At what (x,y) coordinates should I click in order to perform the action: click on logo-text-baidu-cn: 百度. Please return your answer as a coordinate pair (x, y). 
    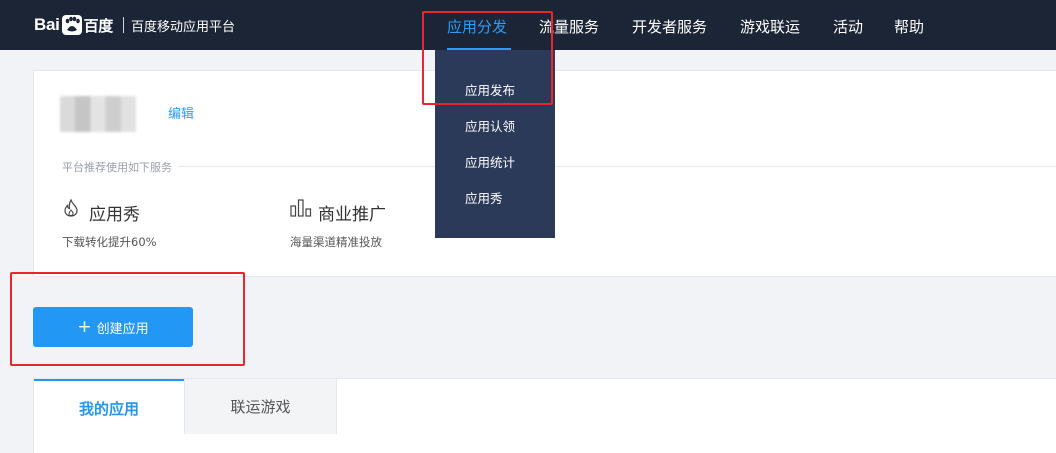
    Looking at the image, I should click on (98, 26).